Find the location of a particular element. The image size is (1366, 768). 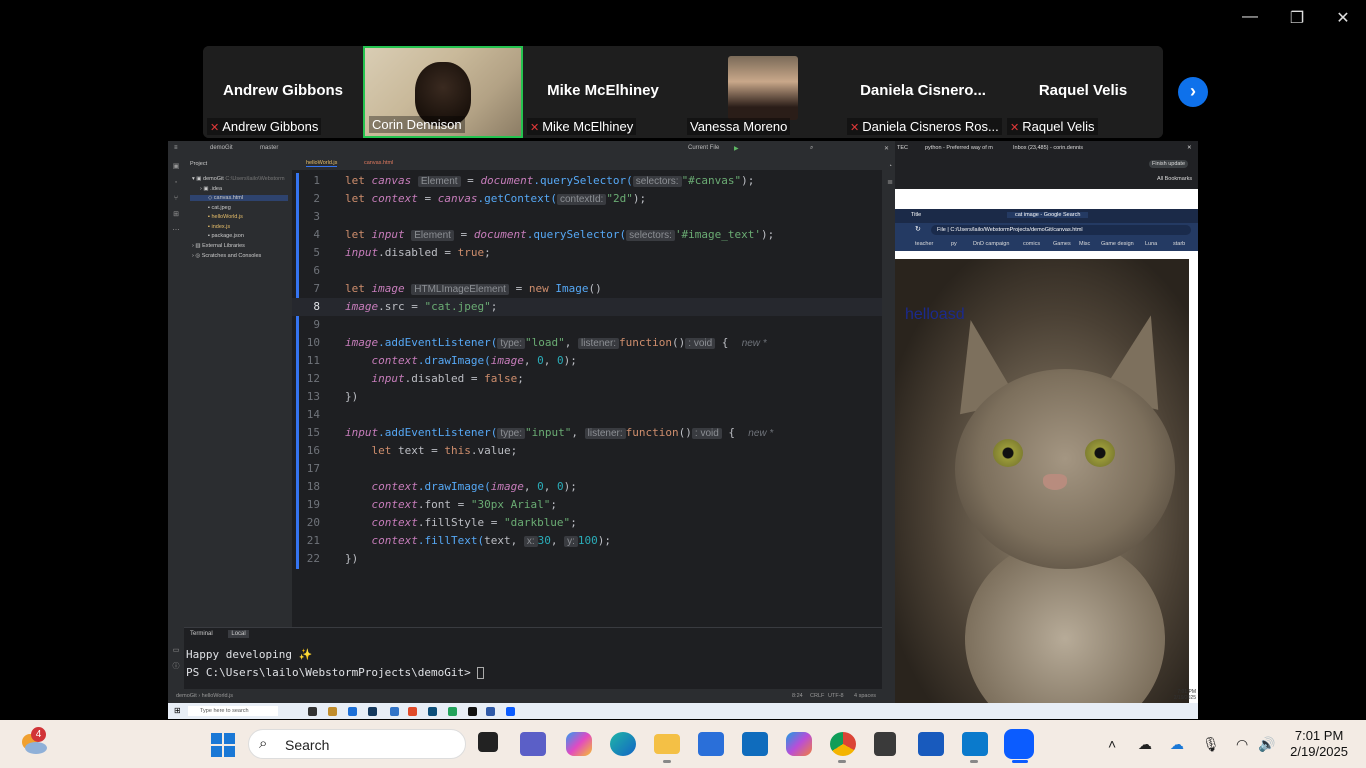

reload-icon: ↻ is located at coordinates (918, 229).